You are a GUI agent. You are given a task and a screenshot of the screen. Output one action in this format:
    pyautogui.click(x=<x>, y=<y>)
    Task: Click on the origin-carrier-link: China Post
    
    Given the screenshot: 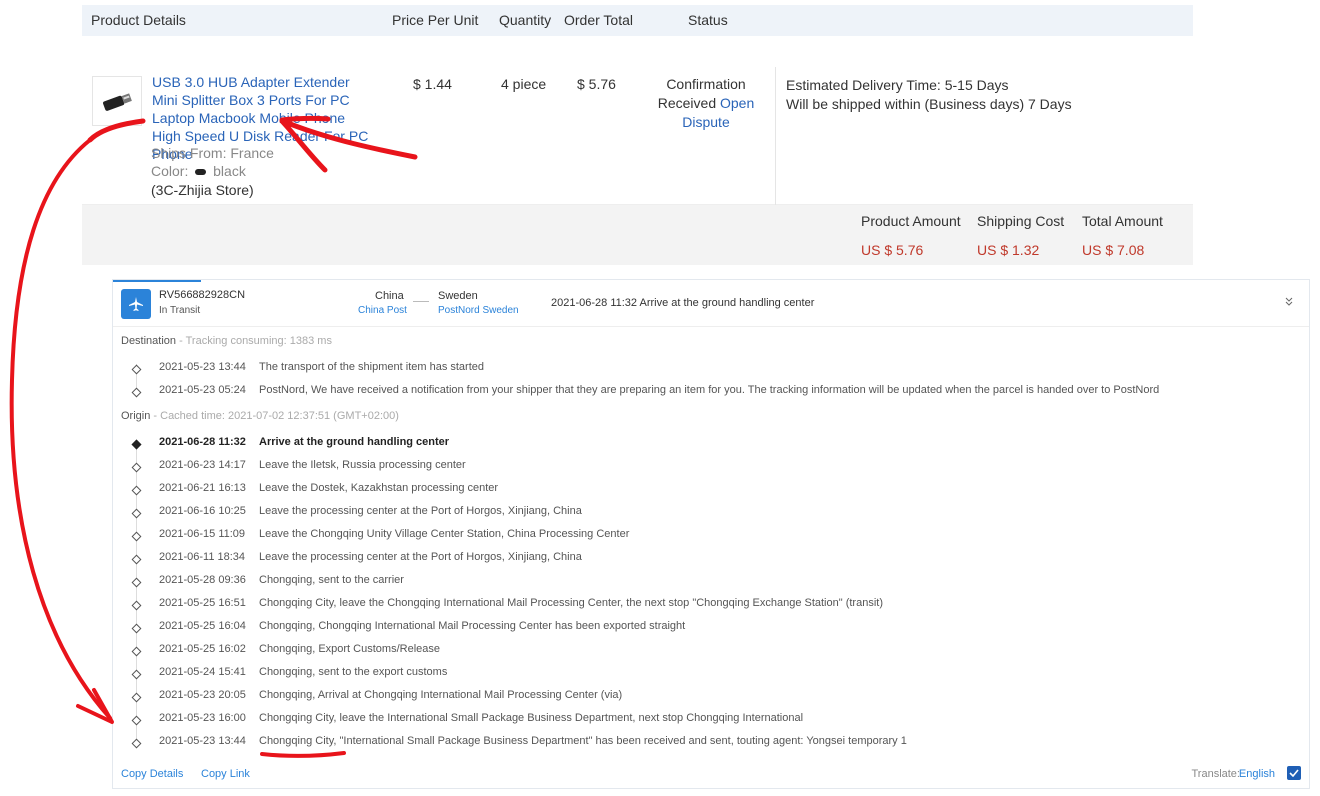 What is the action you would take?
    pyautogui.click(x=382, y=310)
    